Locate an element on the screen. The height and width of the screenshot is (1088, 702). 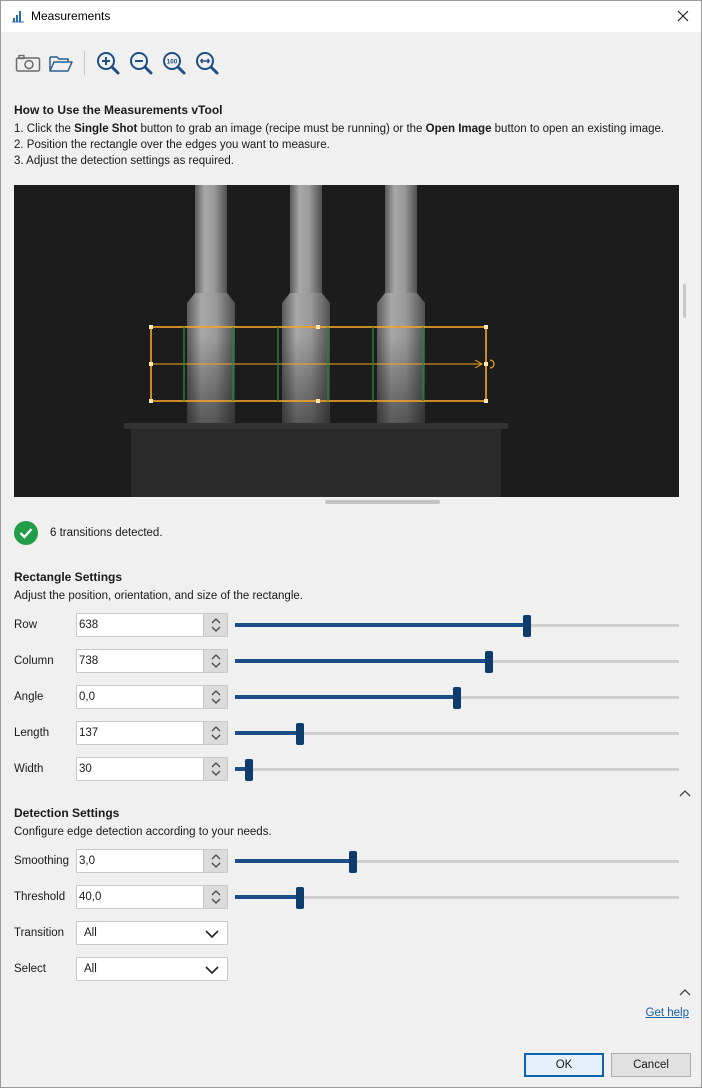
width-label: Width is located at coordinates (29, 769).